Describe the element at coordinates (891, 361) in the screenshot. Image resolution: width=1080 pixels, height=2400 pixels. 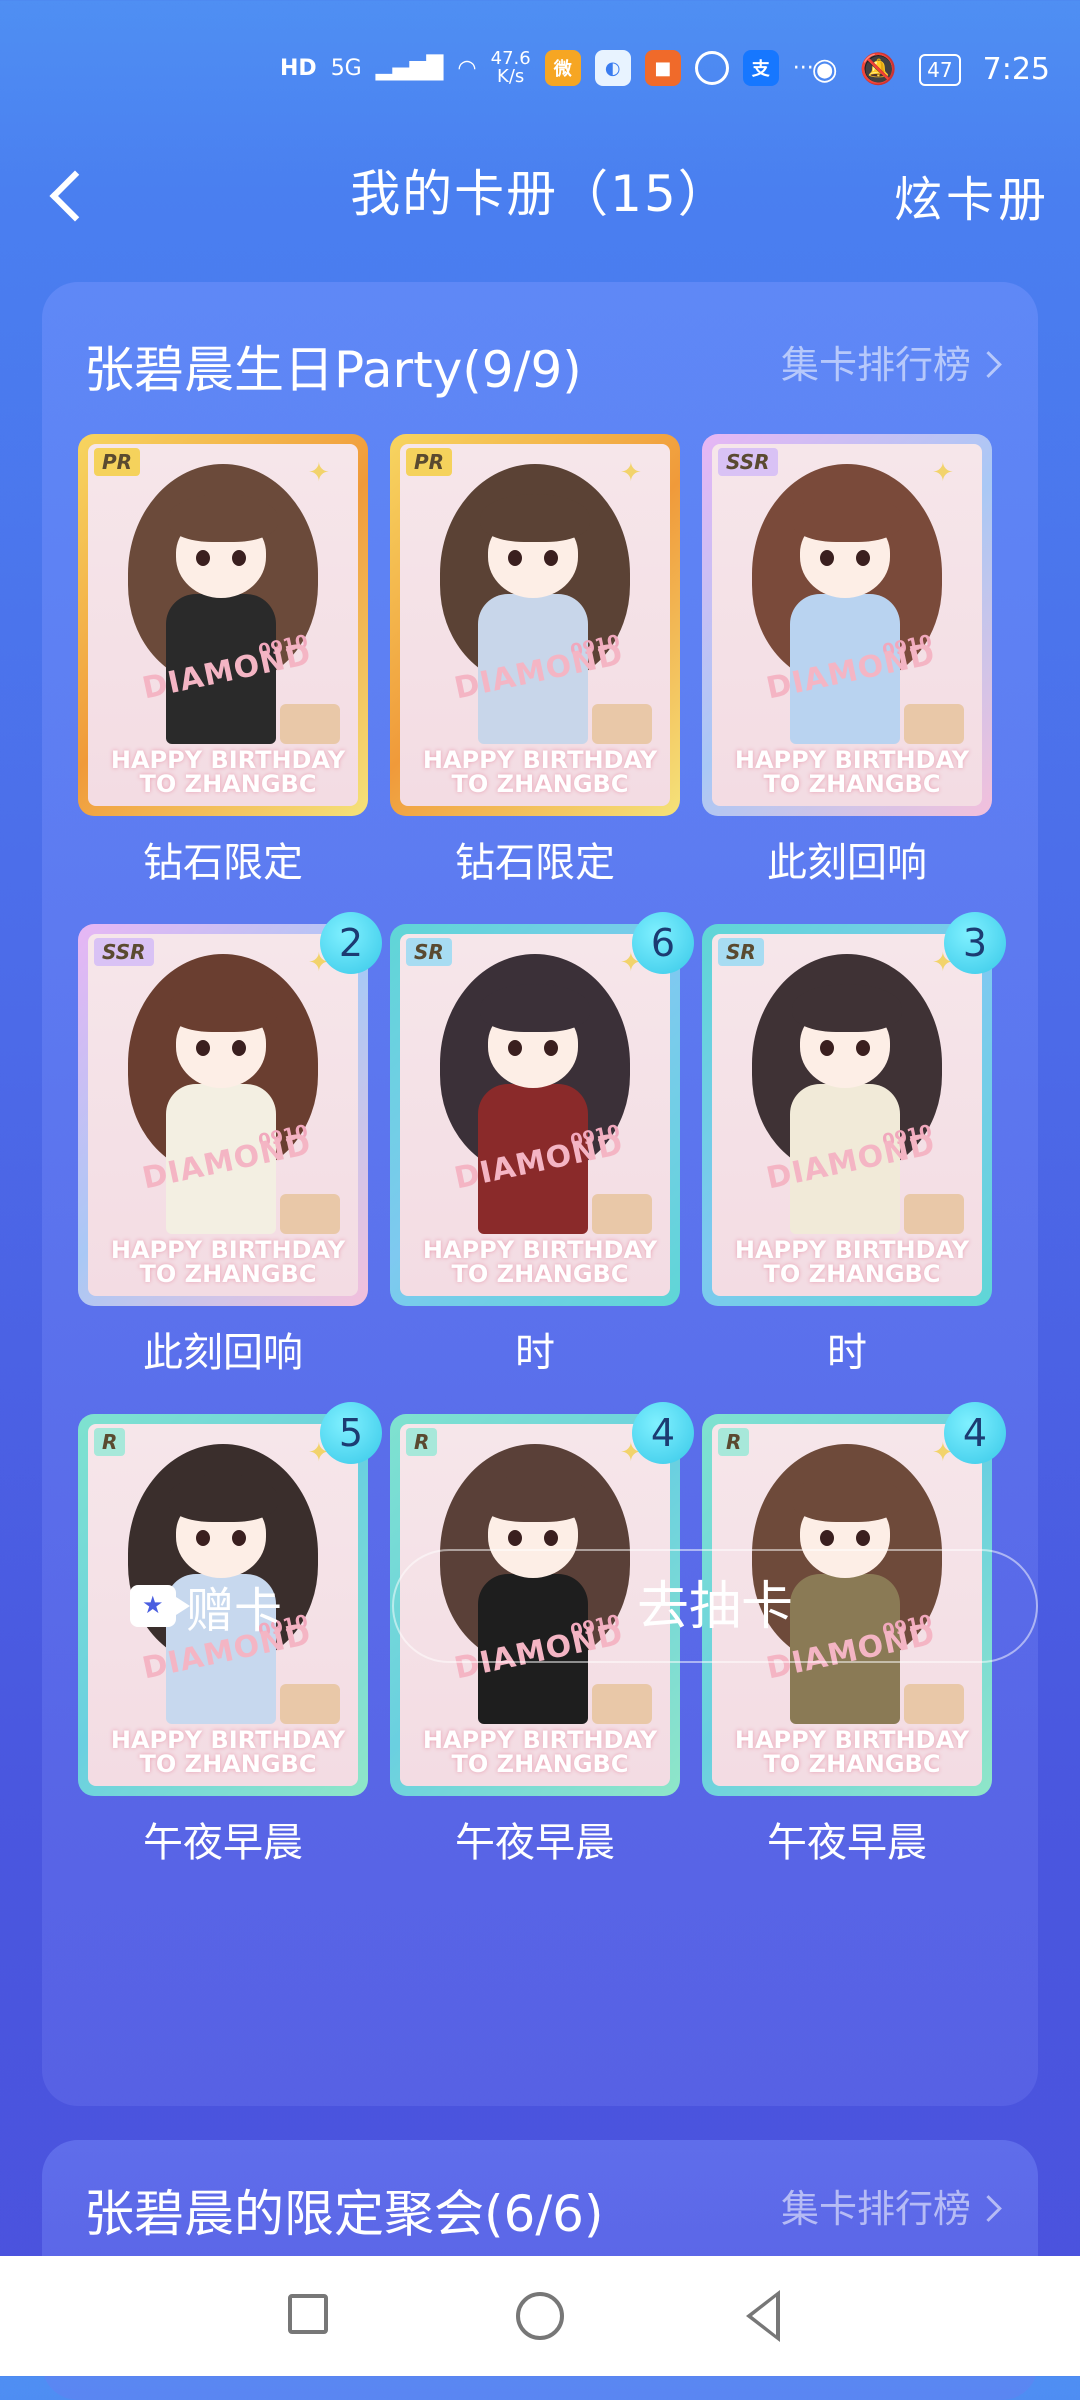
I see `collection-ranking-link: 集卡排行榜` at that location.